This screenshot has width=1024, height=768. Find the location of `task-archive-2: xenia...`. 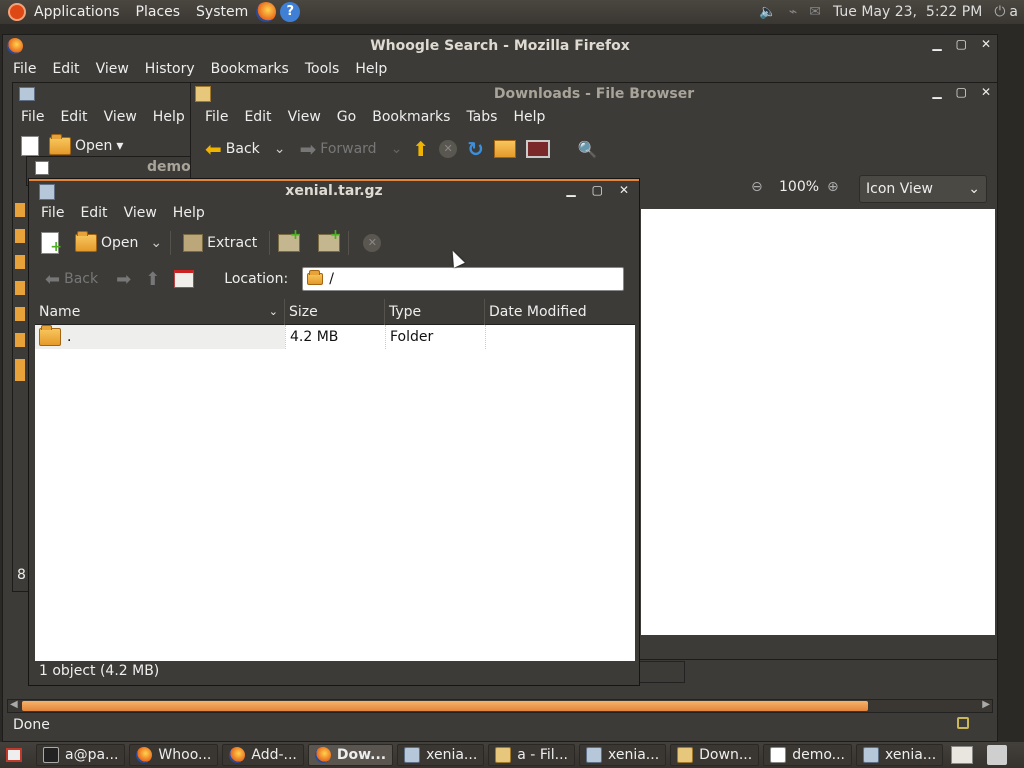

task-archive-2: xenia... is located at coordinates (622, 755).